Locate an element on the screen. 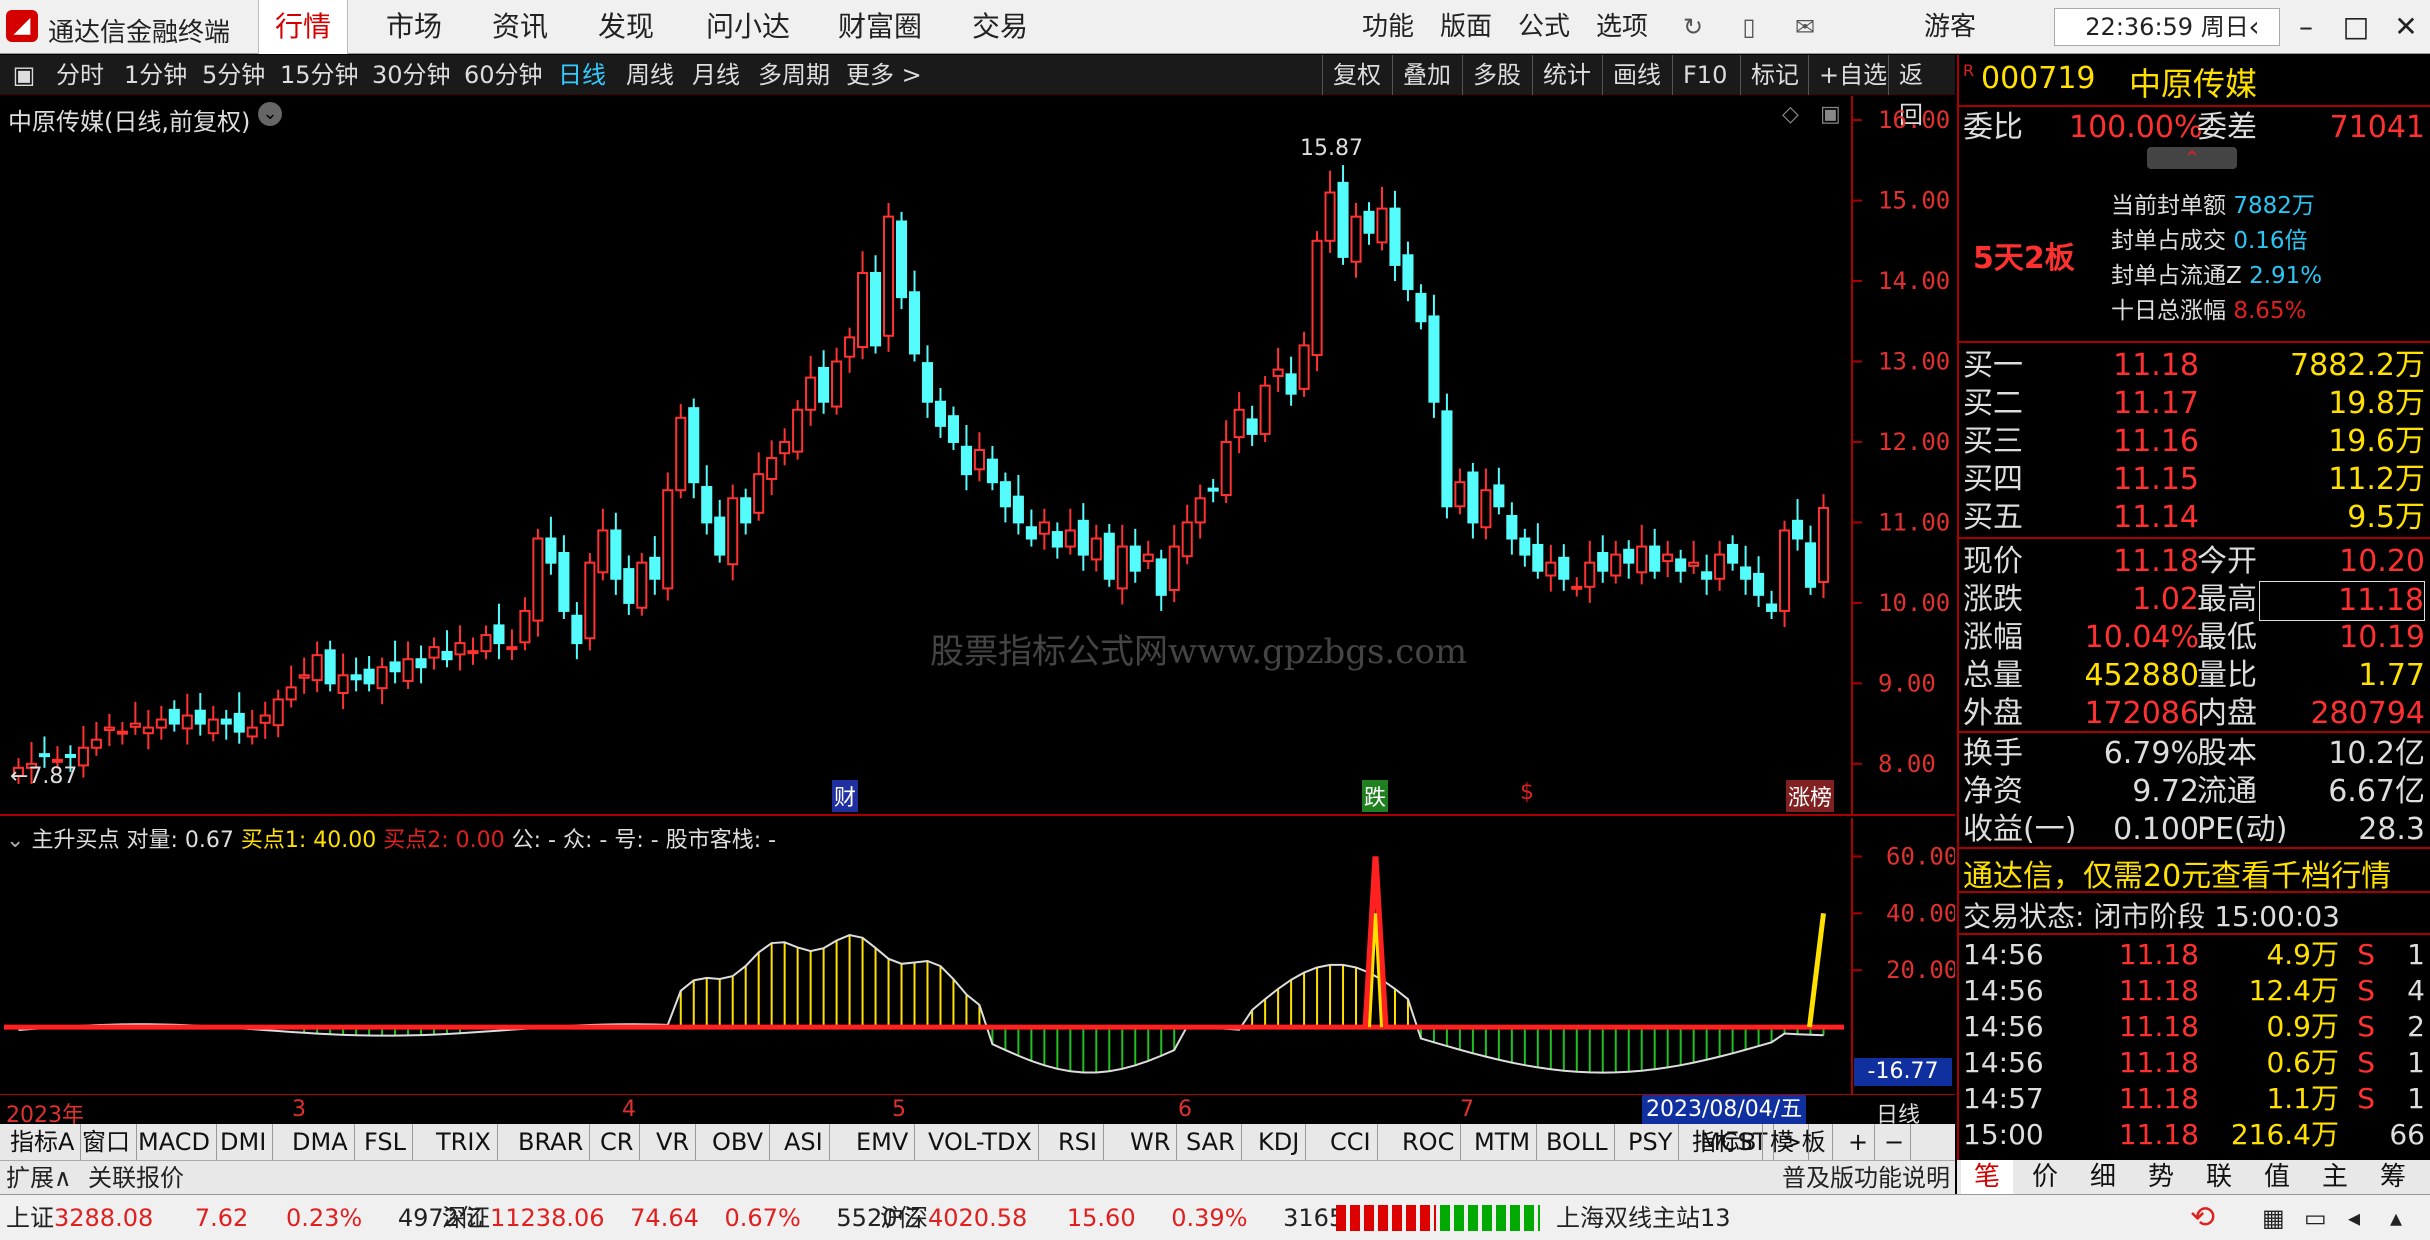 The height and width of the screenshot is (1240, 2430). indicator-tab: 窗口 is located at coordinates (106, 1142).